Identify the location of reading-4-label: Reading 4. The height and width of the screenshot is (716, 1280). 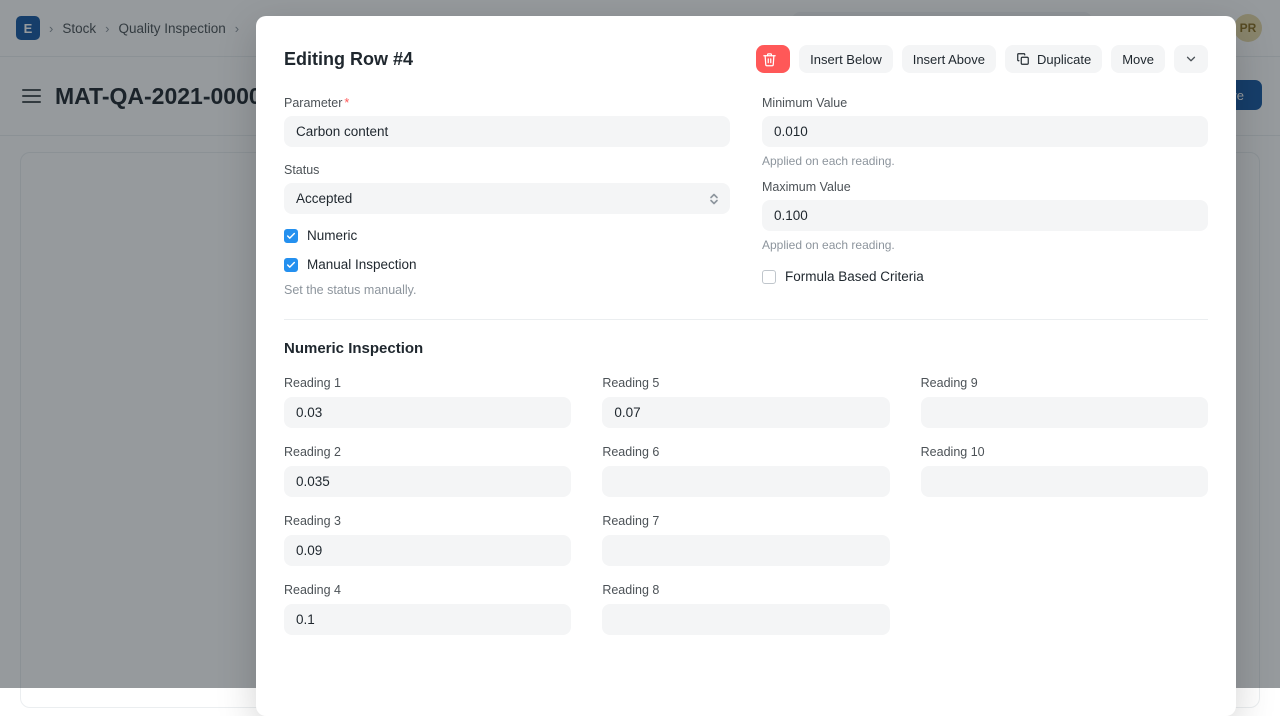
(427, 590).